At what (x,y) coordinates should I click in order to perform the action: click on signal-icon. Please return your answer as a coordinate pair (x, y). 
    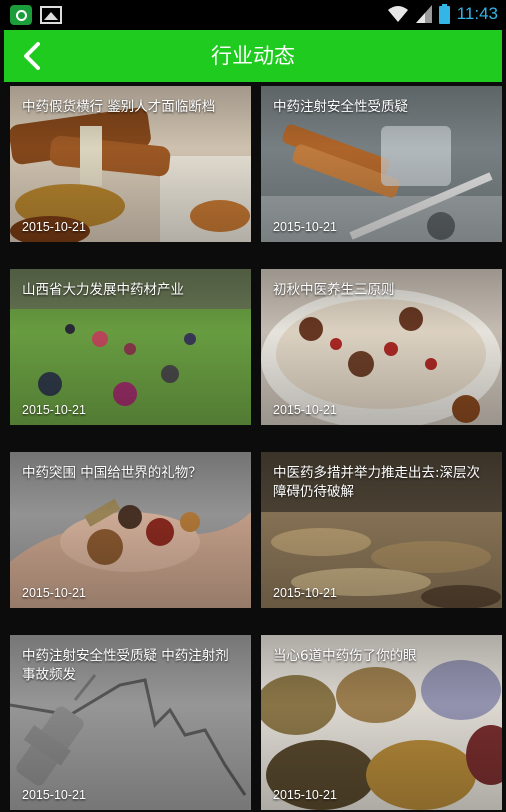
    Looking at the image, I should click on (423, 14).